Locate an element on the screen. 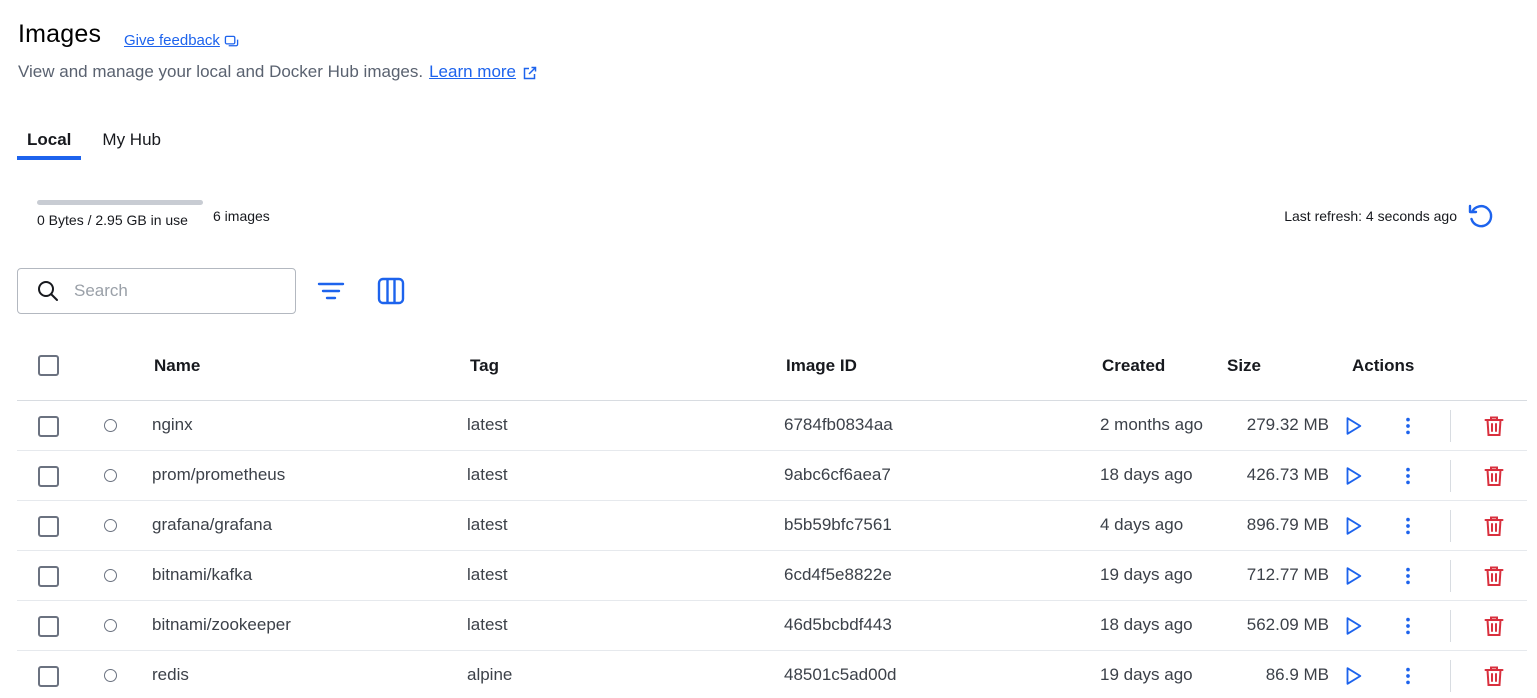 The image size is (1537, 698). search-field is located at coordinates (156, 291).